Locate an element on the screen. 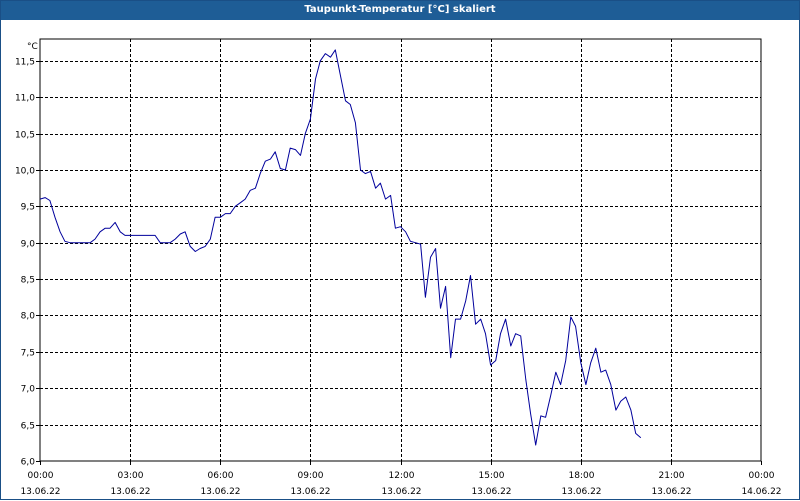 Image resolution: width=800 pixels, height=501 pixels. x-tick-time-label: 18:00 is located at coordinates (582, 476).